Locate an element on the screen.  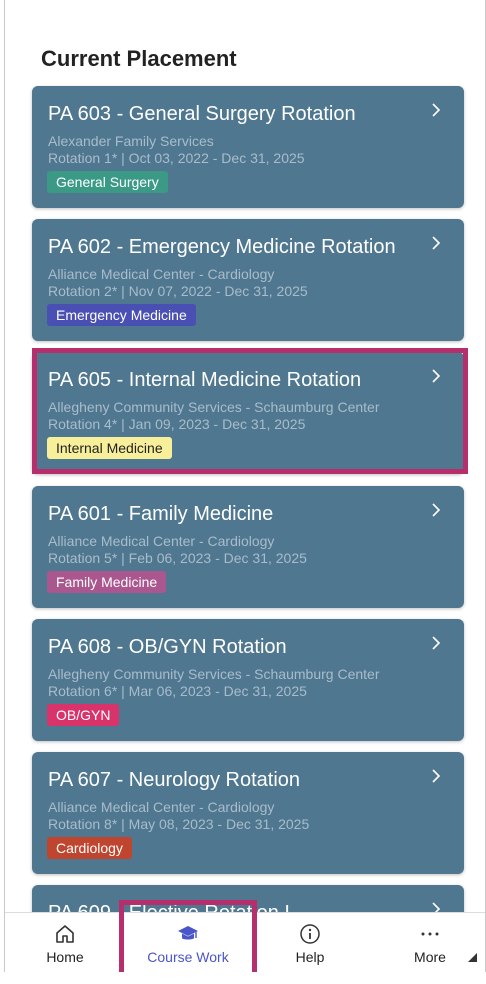
specialty-tag: Cardiology is located at coordinates (89, 848).